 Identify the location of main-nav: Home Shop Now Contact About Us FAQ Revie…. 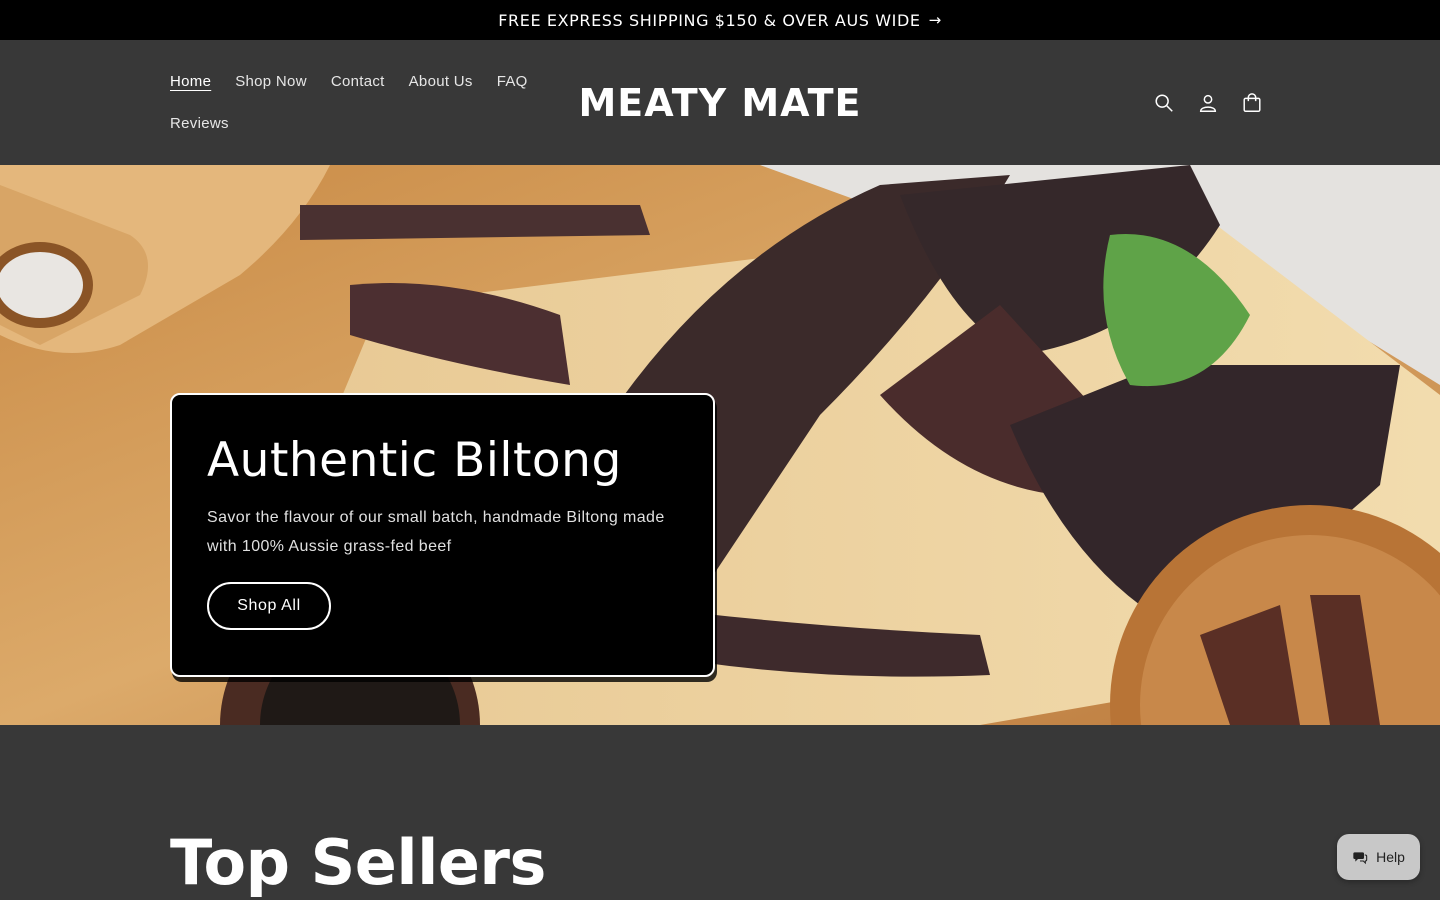
(358, 102).